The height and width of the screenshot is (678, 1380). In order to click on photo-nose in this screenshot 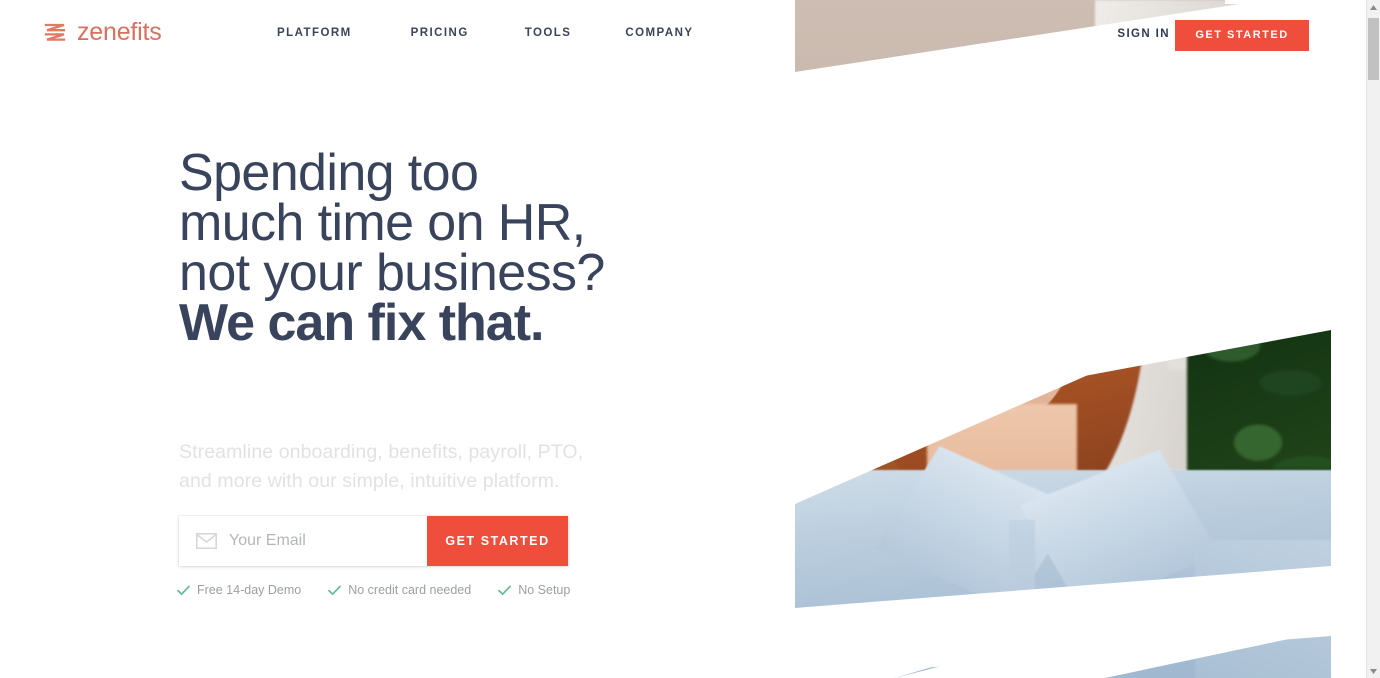, I will do `click(981, 303)`.